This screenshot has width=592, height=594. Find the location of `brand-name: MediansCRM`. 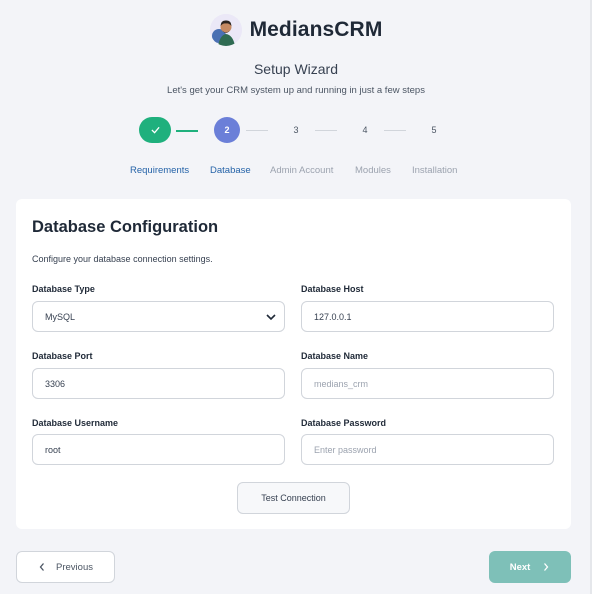

brand-name: MediansCRM is located at coordinates (316, 29).